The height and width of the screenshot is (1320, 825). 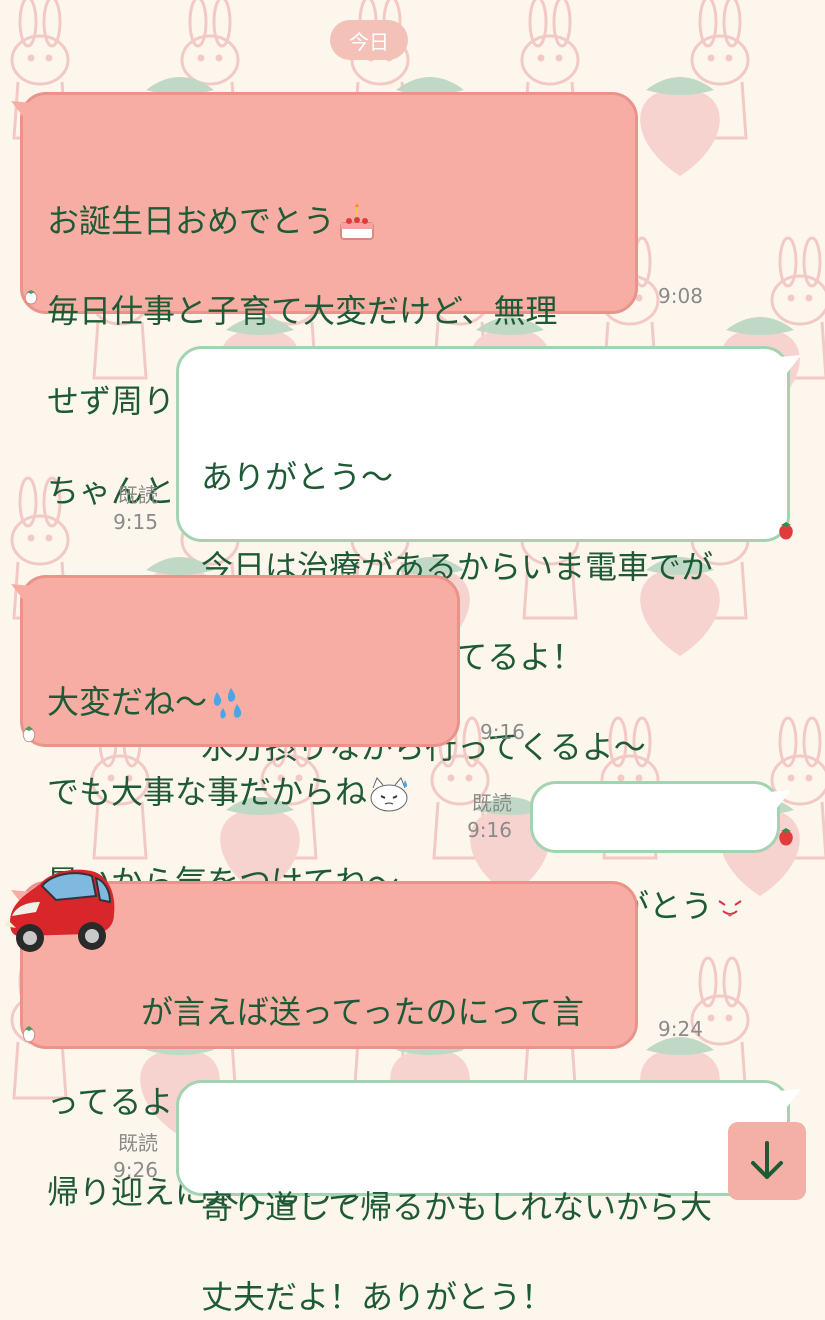 I want to click on smile-tongue-icon, so click(x=730, y=908).